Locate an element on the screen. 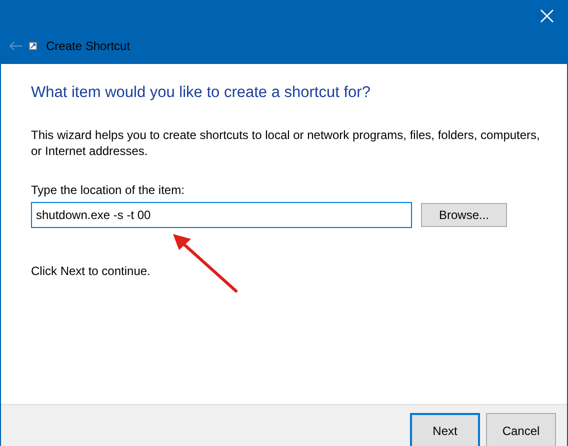 This screenshot has width=568, height=446. wizard-heading: What item would you like to create a shortcut for? is located at coordinates (201, 93).